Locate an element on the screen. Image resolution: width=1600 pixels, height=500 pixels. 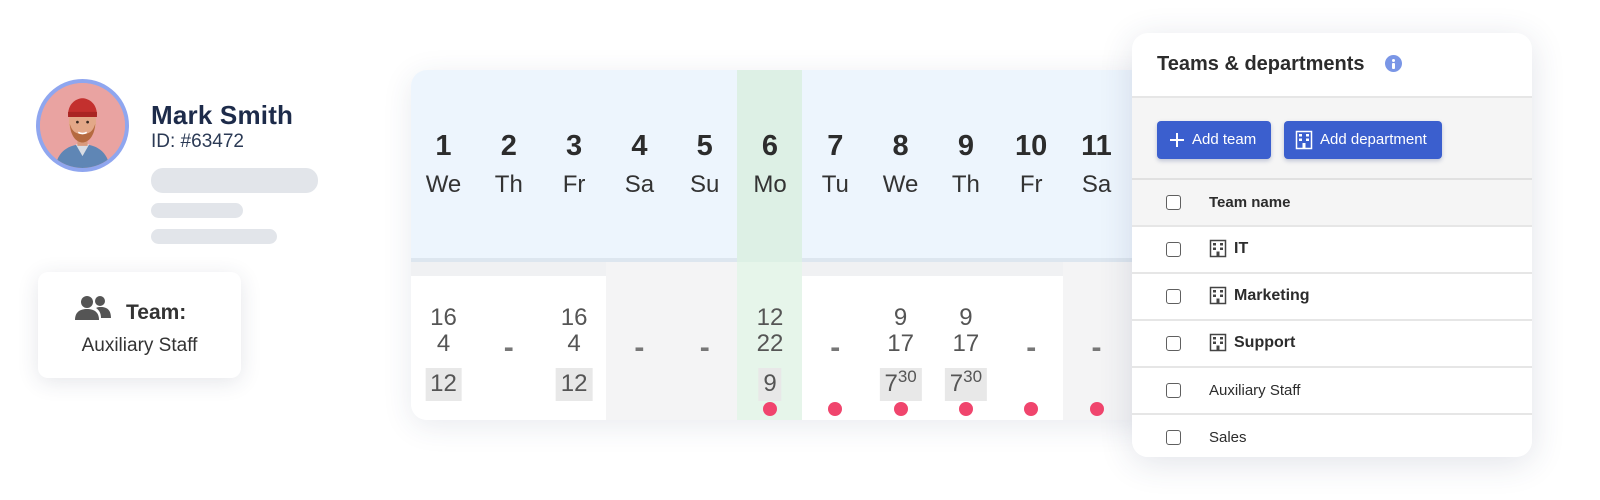
team-label: Team: is located at coordinates (156, 312).